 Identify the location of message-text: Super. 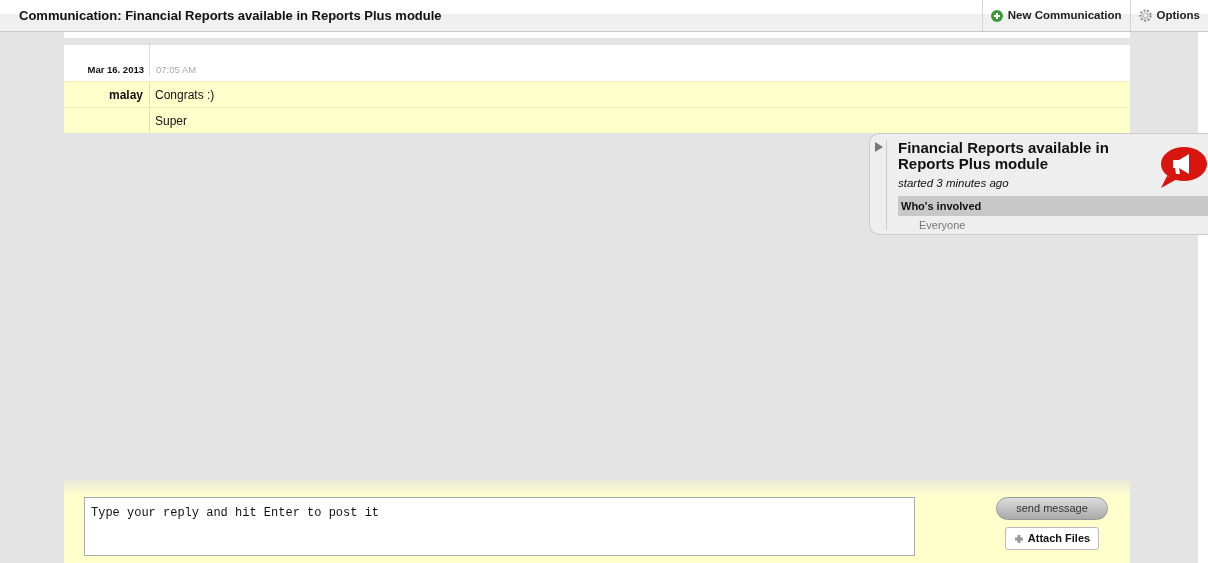
(171, 121).